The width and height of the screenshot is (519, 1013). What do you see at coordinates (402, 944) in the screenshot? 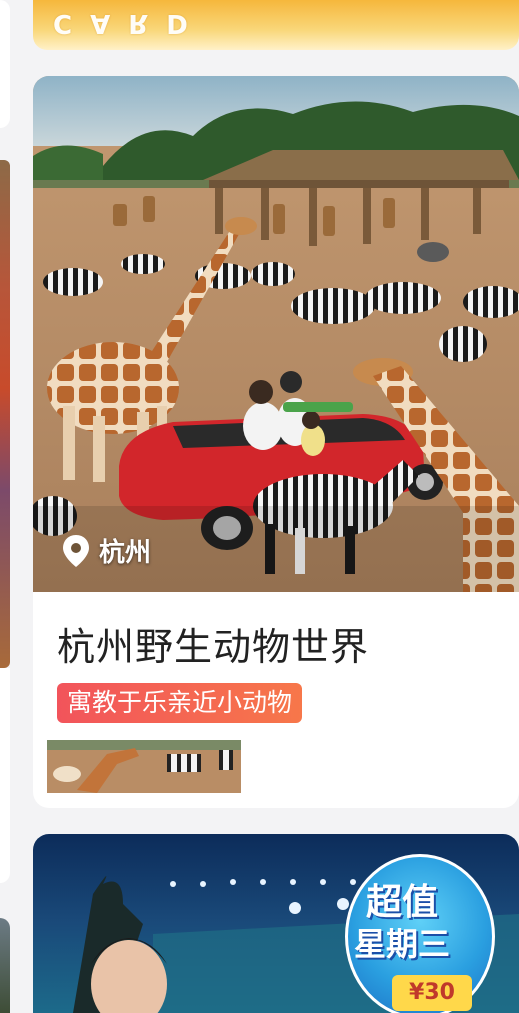
I see `promo-line-2: 星期三` at bounding box center [402, 944].